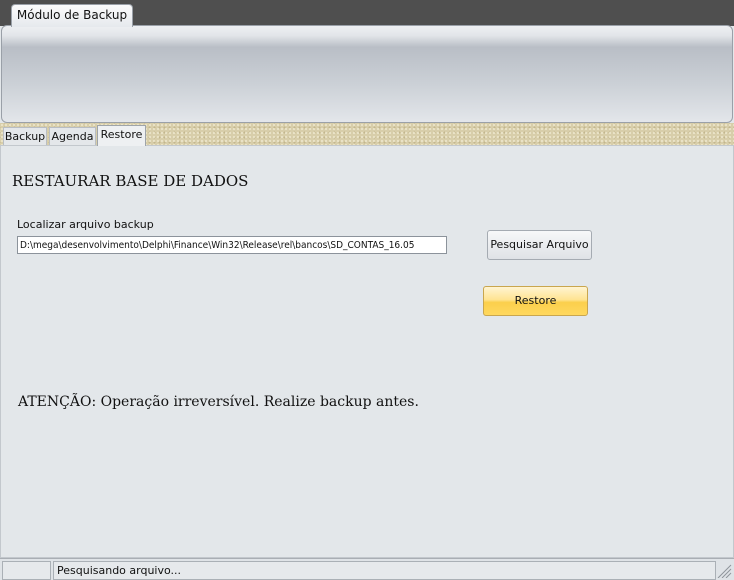  What do you see at coordinates (85, 224) in the screenshot?
I see `backup-file-label: Localizar arquivo backup` at bounding box center [85, 224].